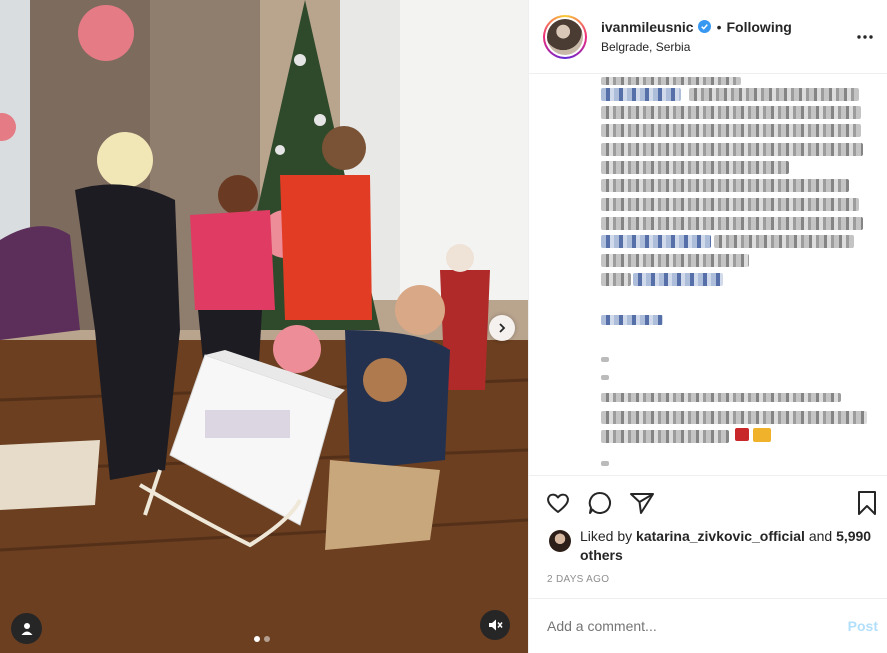  What do you see at coordinates (697, 626) in the screenshot?
I see `comment-input` at bounding box center [697, 626].